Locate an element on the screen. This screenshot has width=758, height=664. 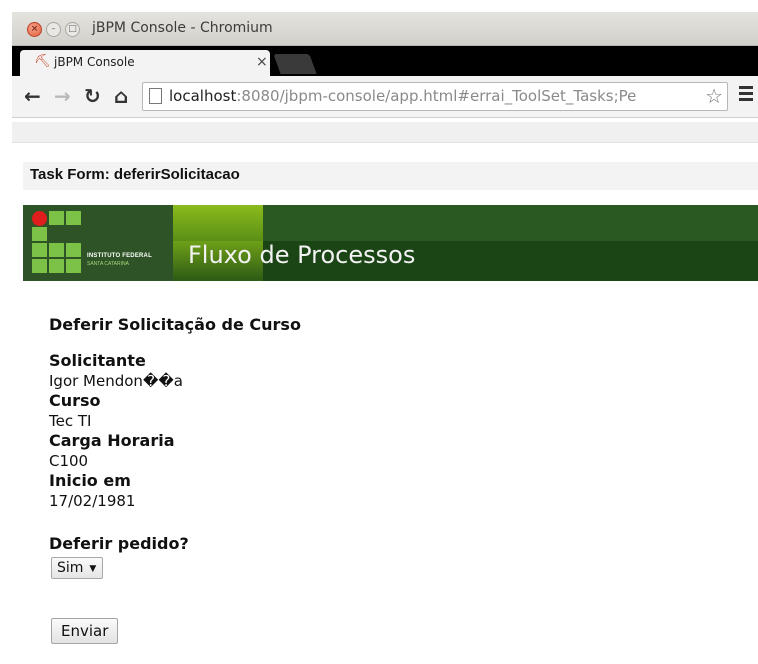
url-host: localhost is located at coordinates (203, 96).